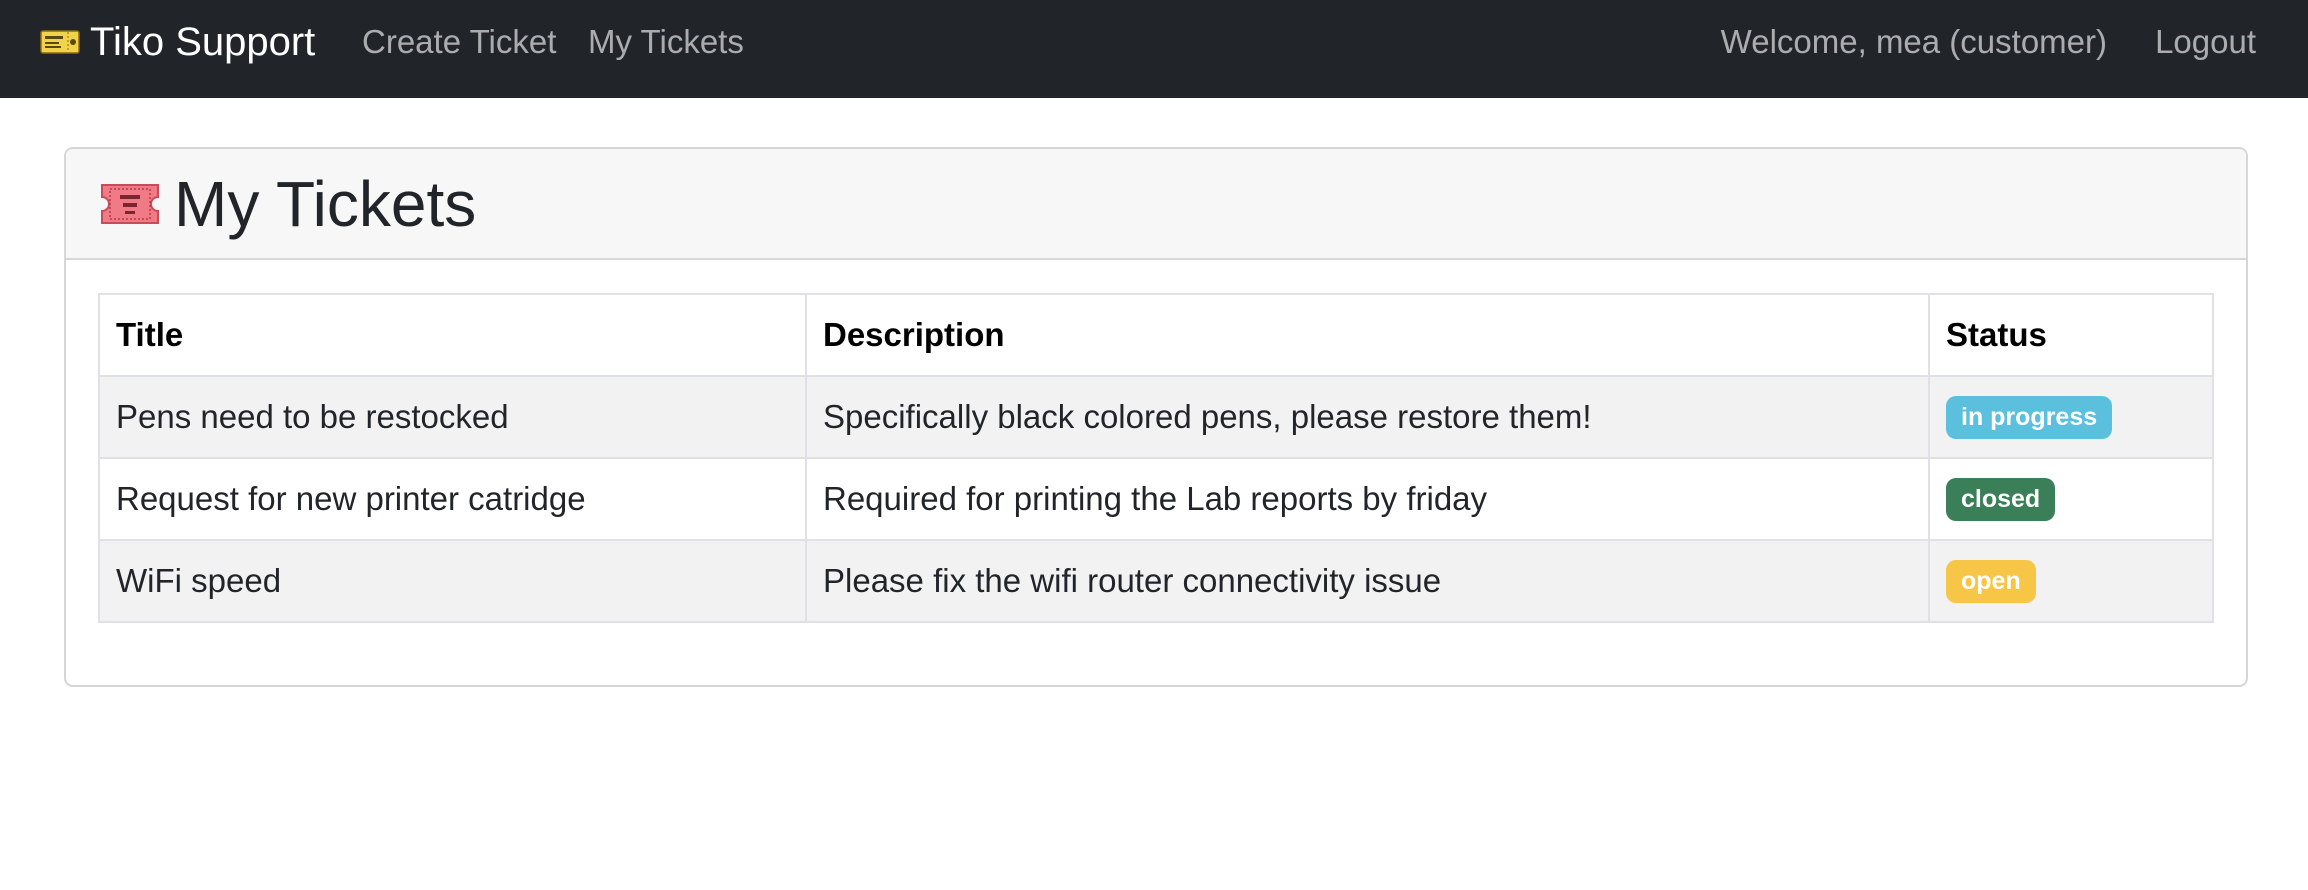  Describe the element at coordinates (2071, 499) in the screenshot. I see `ticket-status-cell: closed` at that location.